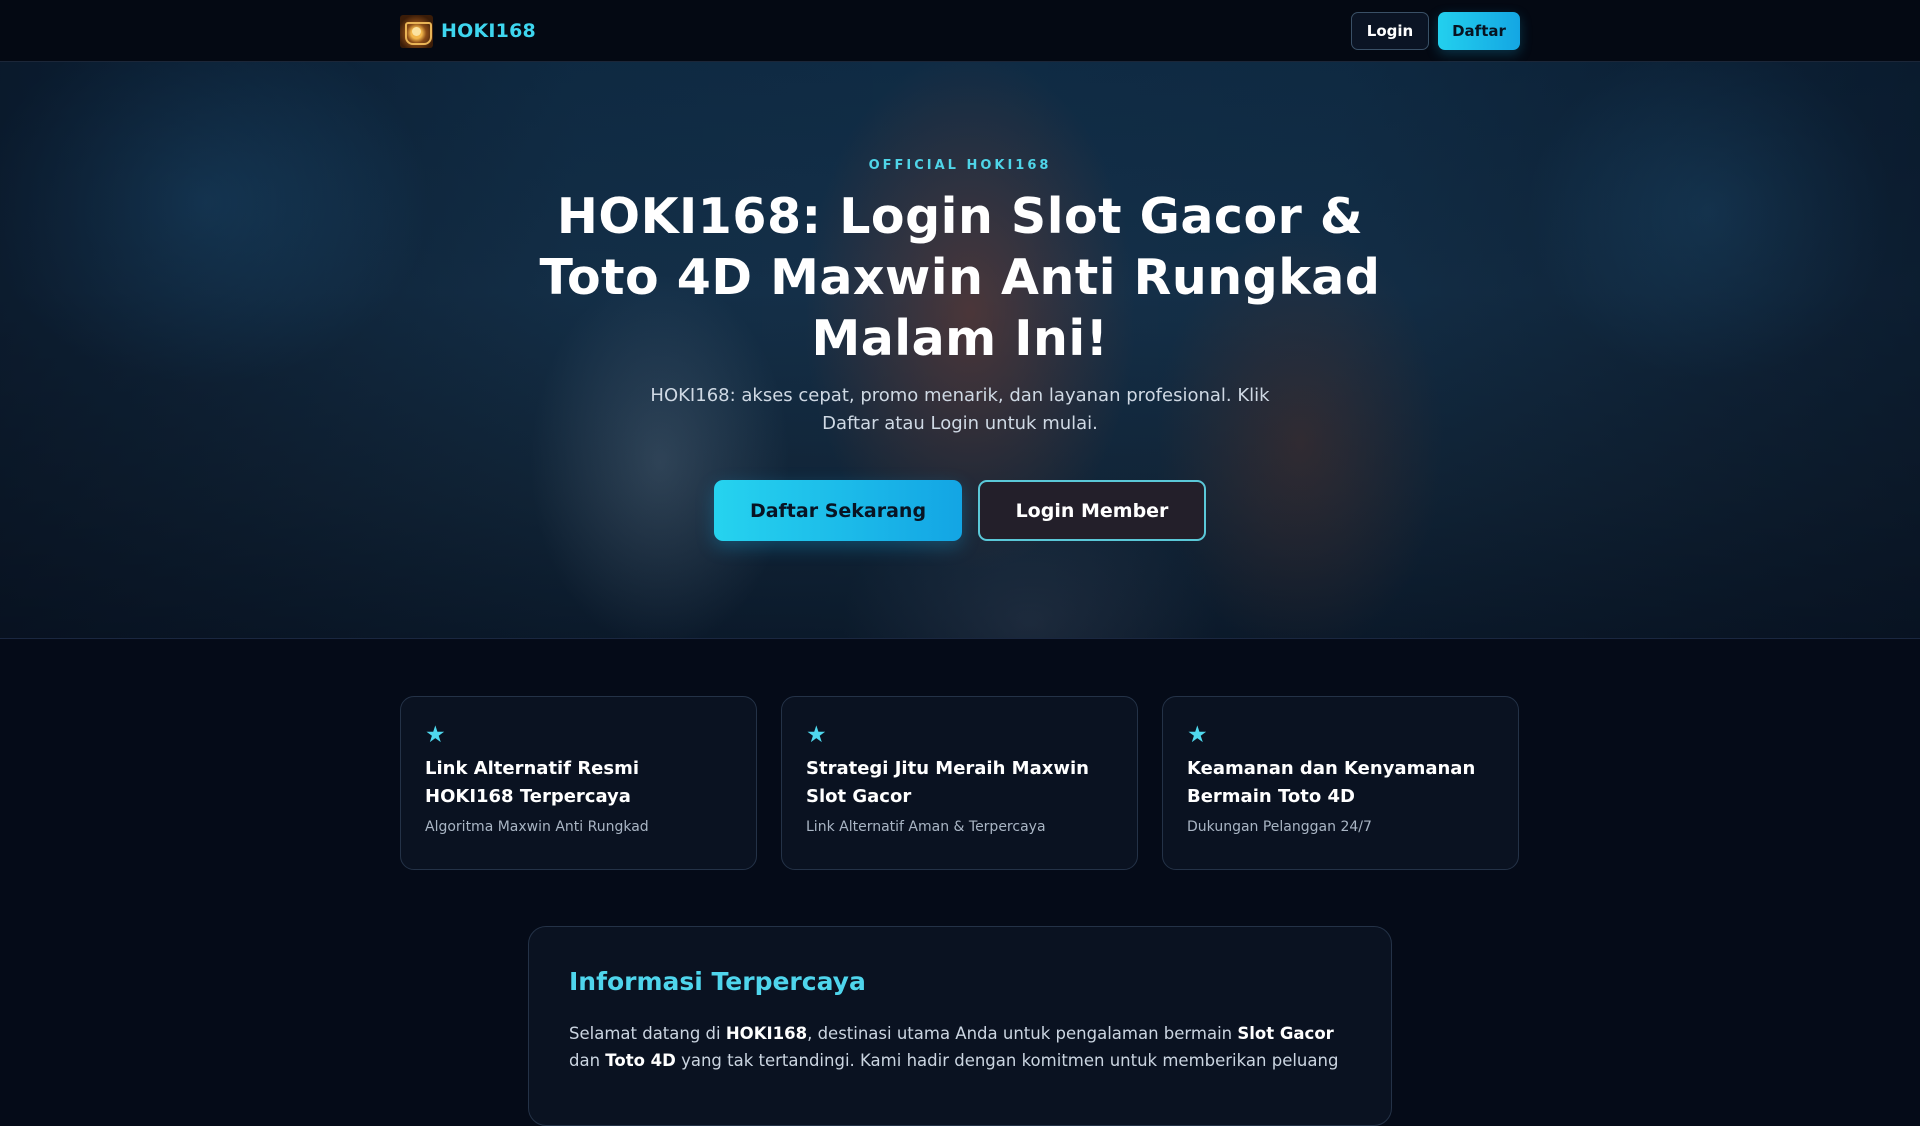 The height and width of the screenshot is (1126, 1920). Describe the element at coordinates (1479, 31) in the screenshot. I see `register-button: Daftar` at that location.